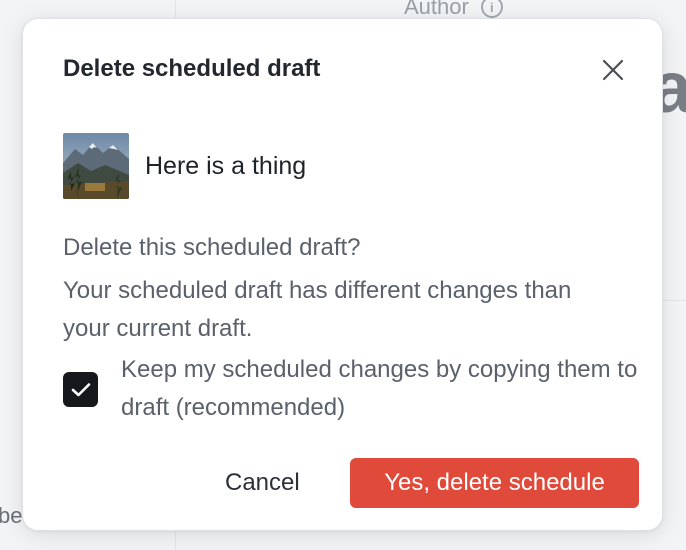  What do you see at coordinates (11, 515) in the screenshot?
I see `background-text-fragment: be` at bounding box center [11, 515].